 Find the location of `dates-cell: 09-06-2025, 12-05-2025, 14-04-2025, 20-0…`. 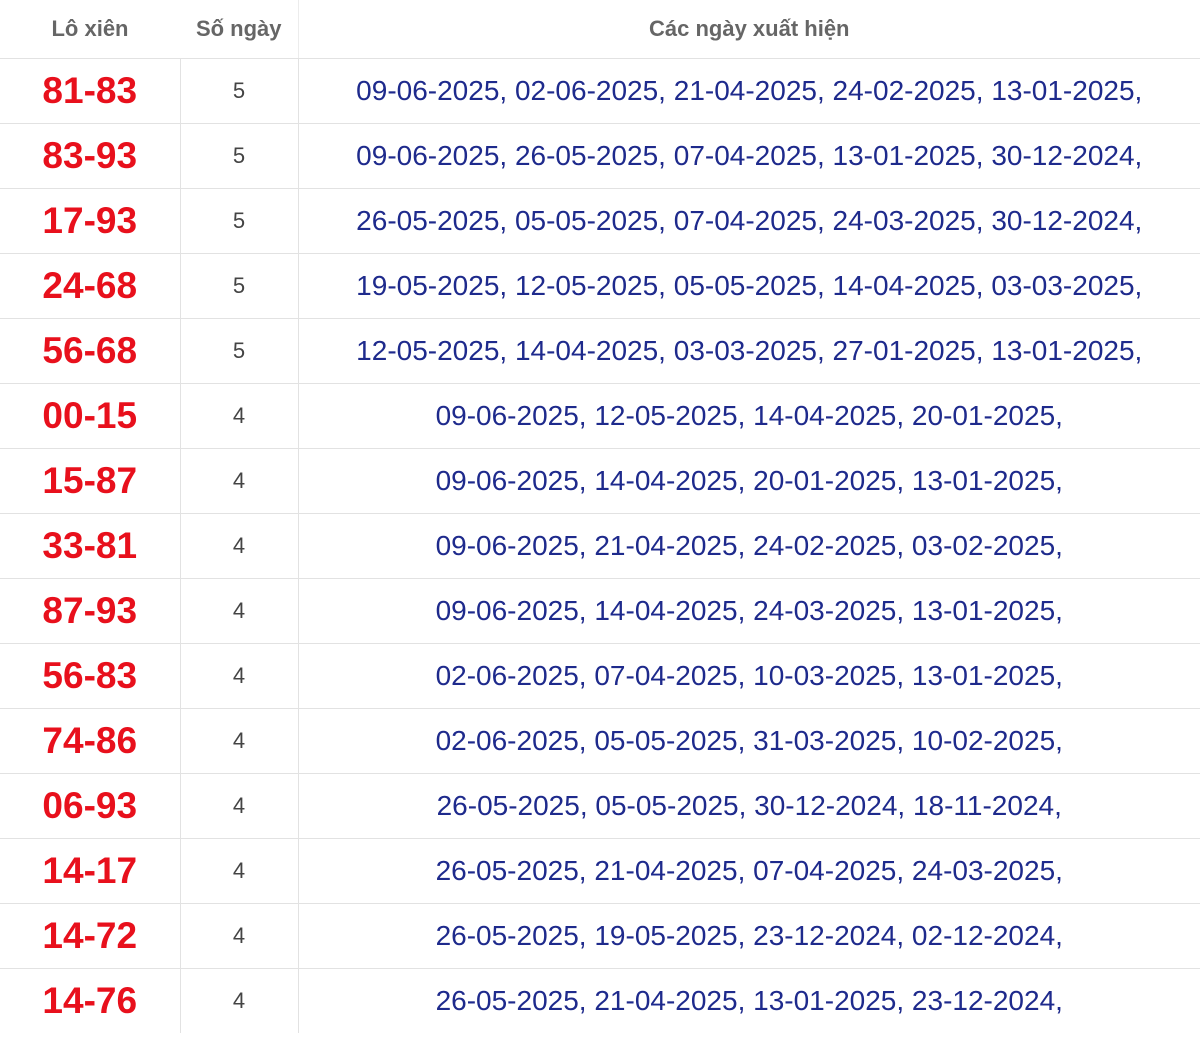

dates-cell: 09-06-2025, 12-05-2025, 14-04-2025, 20-0… is located at coordinates (749, 416).